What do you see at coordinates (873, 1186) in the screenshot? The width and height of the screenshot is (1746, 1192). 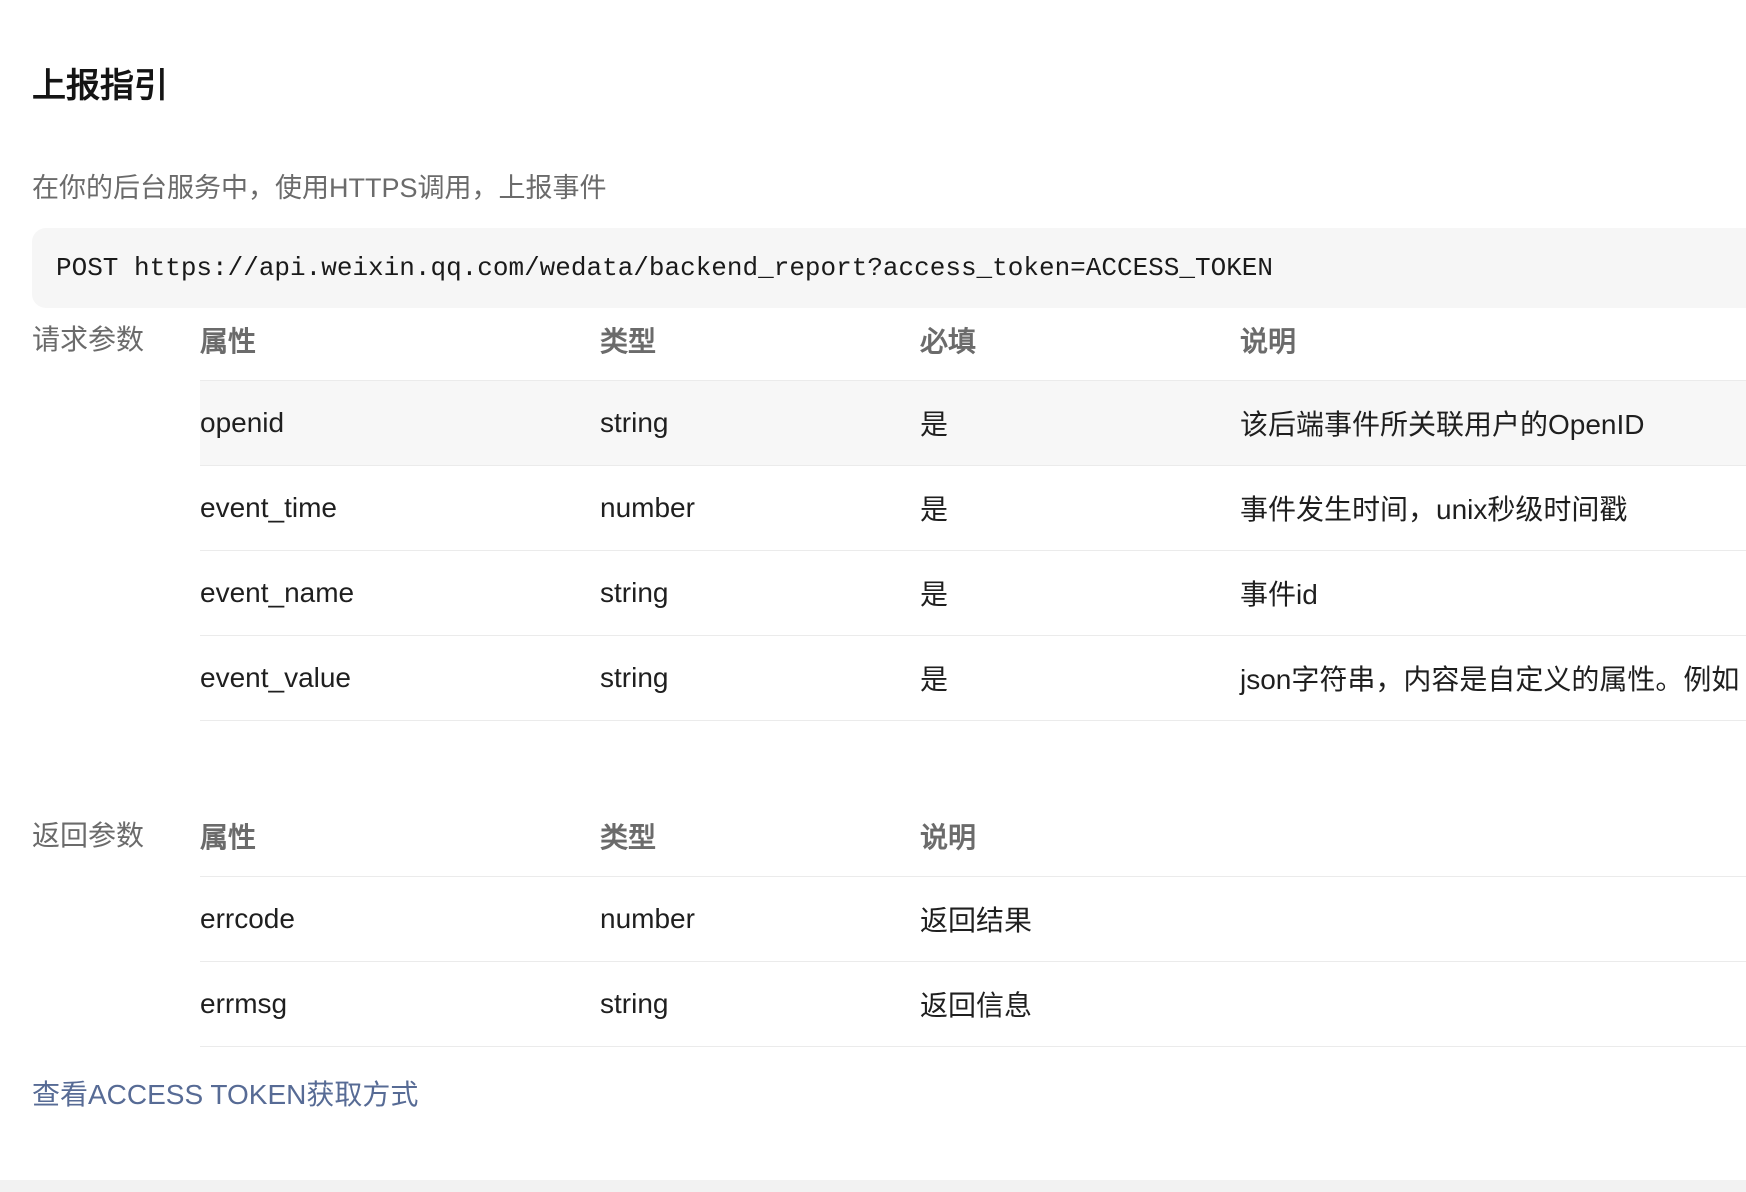 I see `footer-divider` at bounding box center [873, 1186].